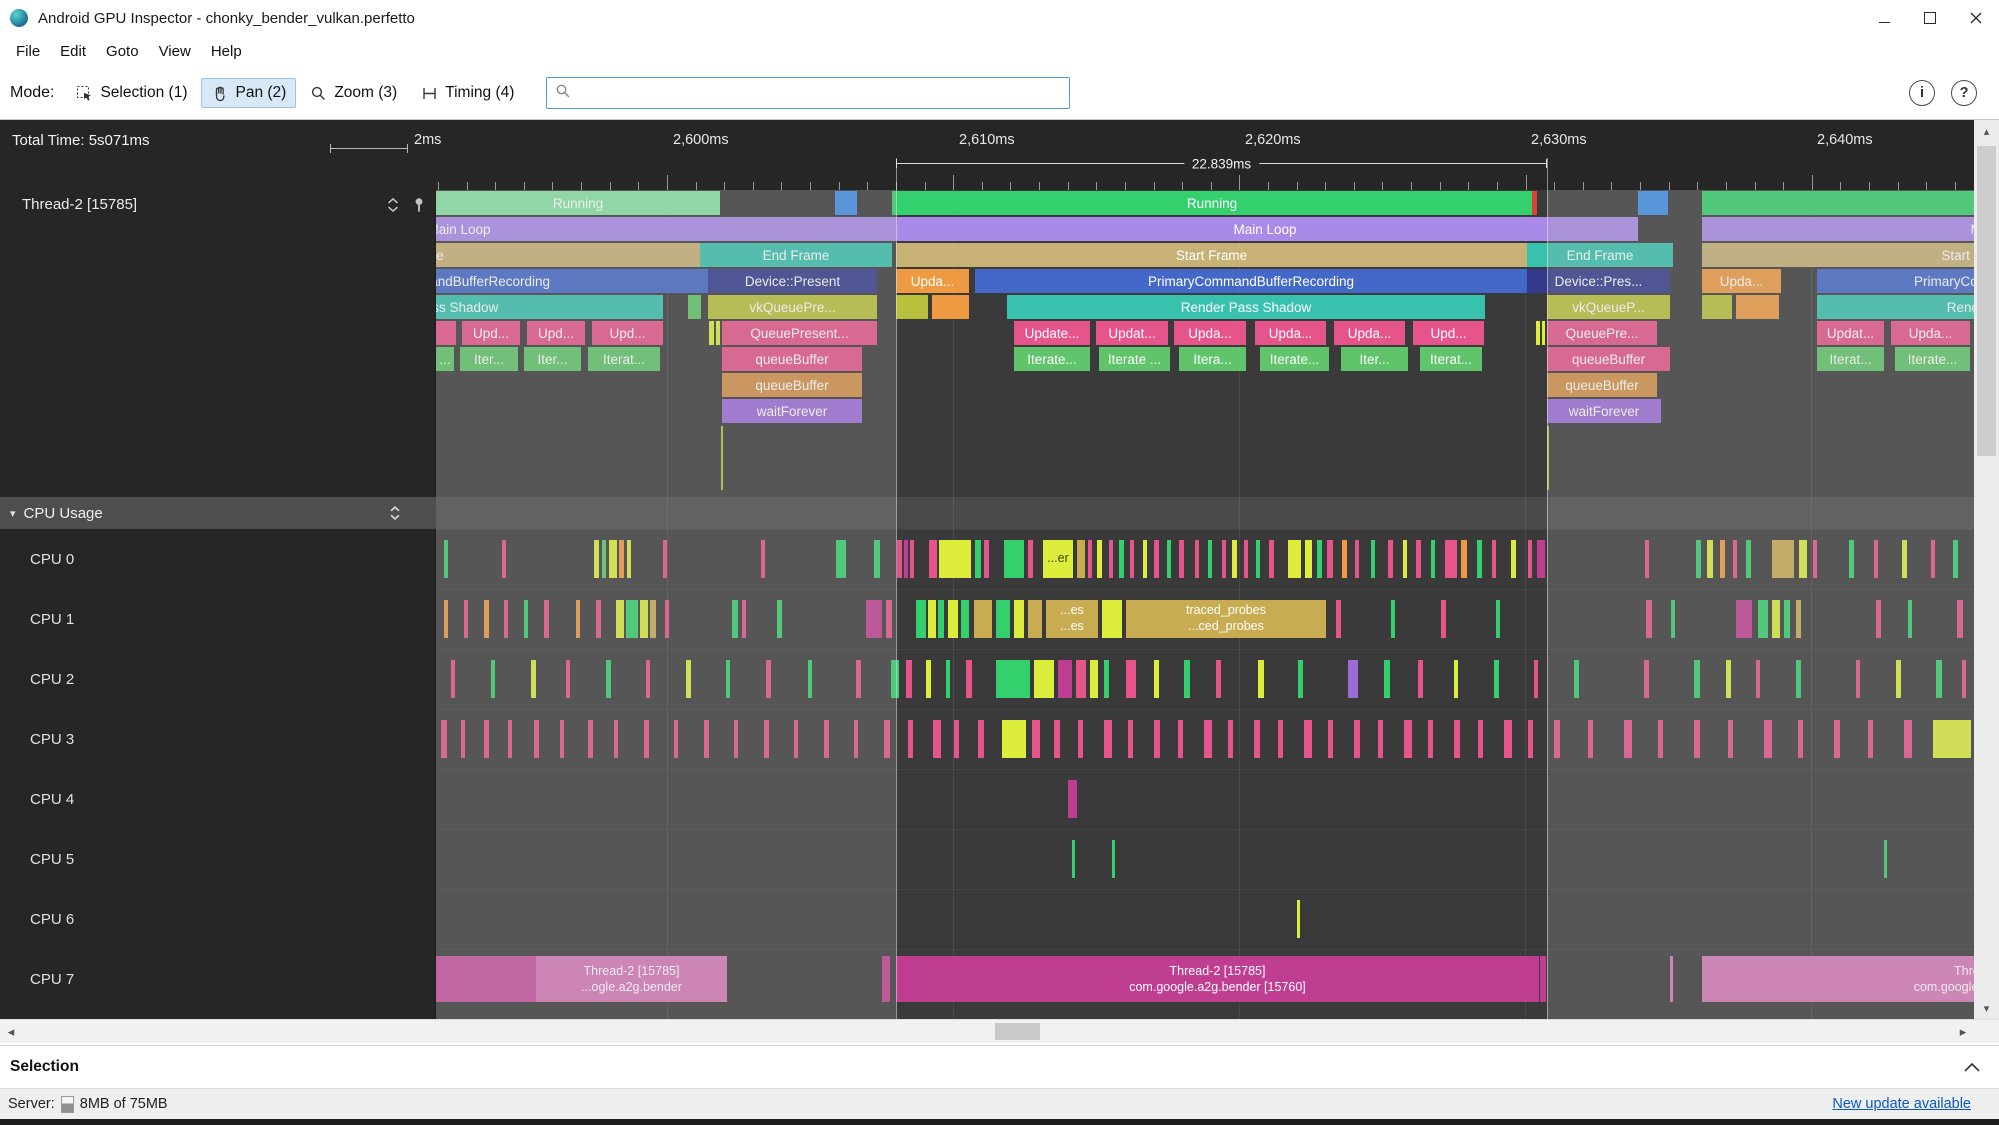  I want to click on vertical-scroll-thumb, so click(1986, 301).